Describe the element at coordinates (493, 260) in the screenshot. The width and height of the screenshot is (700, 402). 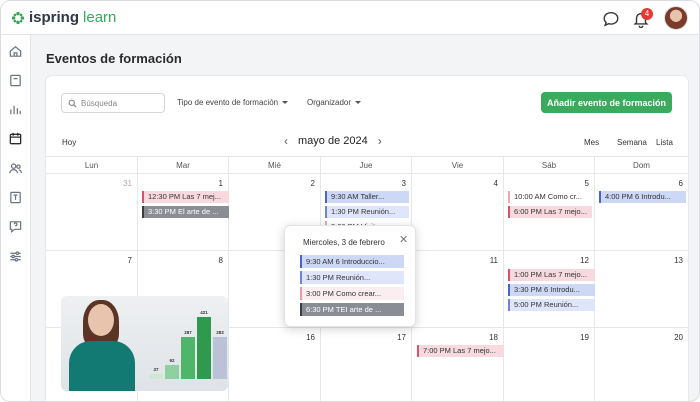
I see `day-number: 11` at that location.